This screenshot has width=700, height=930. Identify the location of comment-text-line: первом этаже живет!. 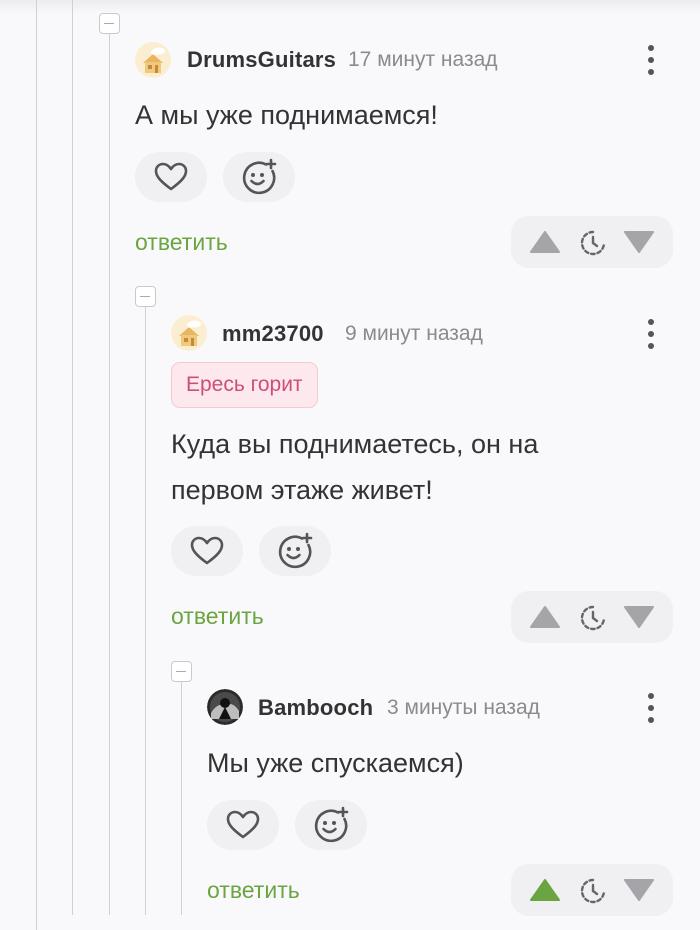
(302, 490).